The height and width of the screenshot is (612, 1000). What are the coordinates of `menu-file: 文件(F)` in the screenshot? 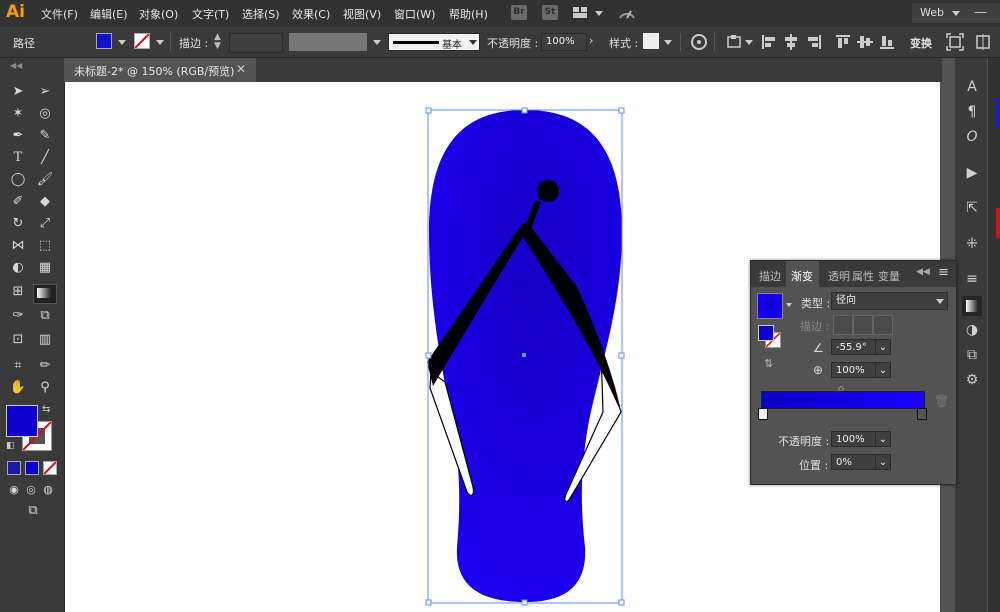 It's located at (59, 14).